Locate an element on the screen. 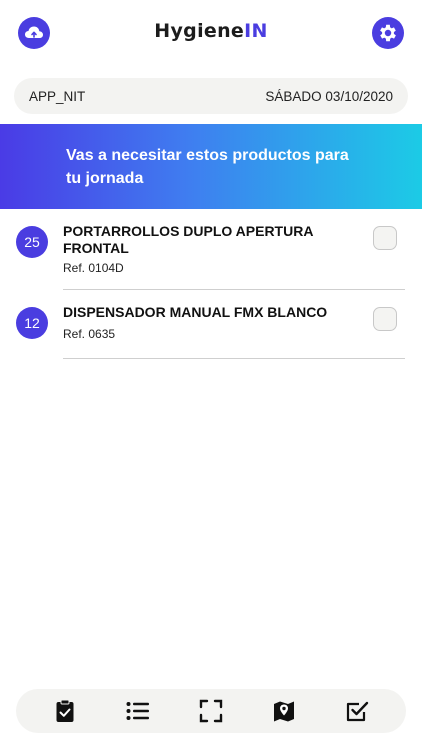 The image size is (422, 750). product-name: DISPENSADOR MANUAL FMX BLANCO is located at coordinates (195, 312).